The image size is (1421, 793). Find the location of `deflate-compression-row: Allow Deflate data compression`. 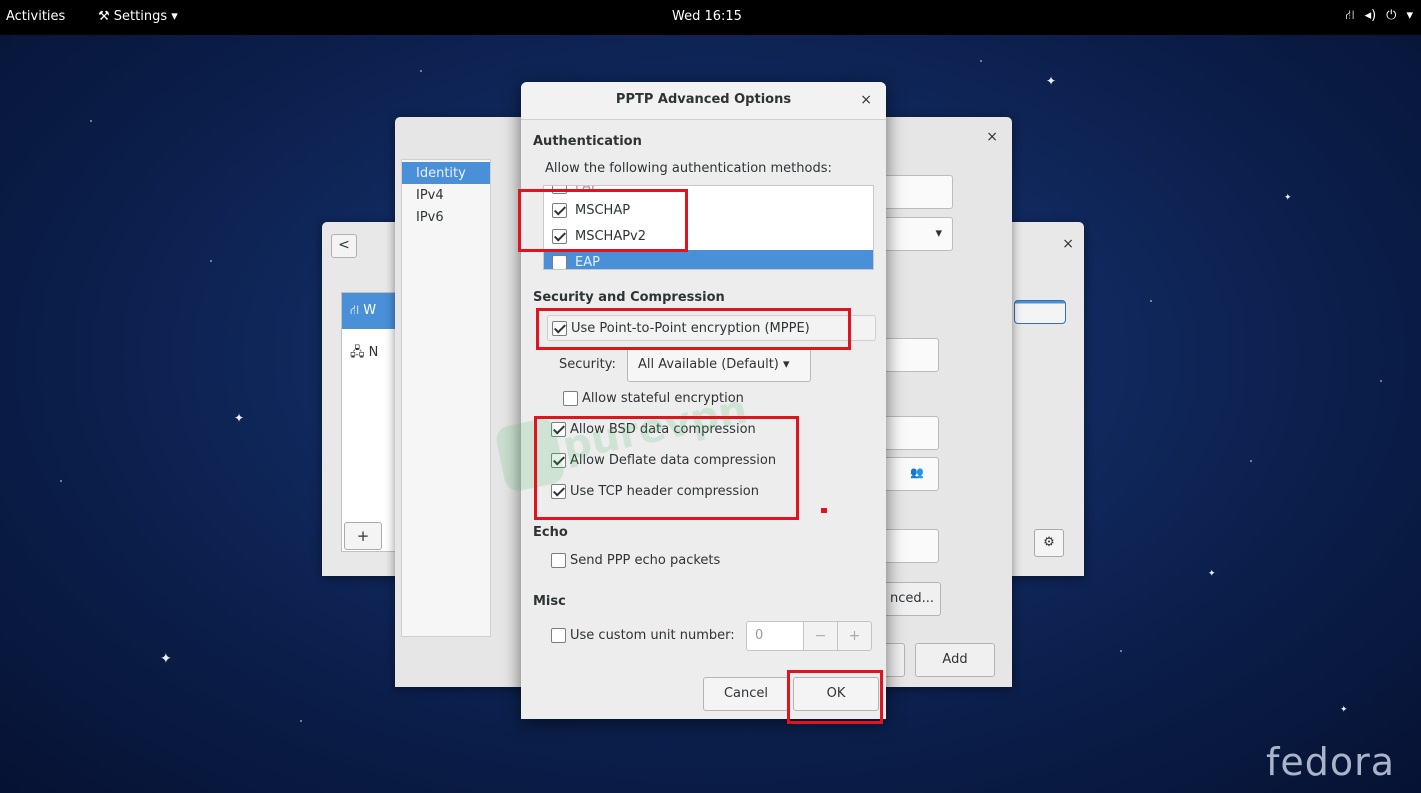

deflate-compression-row: Allow Deflate data compression is located at coordinates (663, 460).